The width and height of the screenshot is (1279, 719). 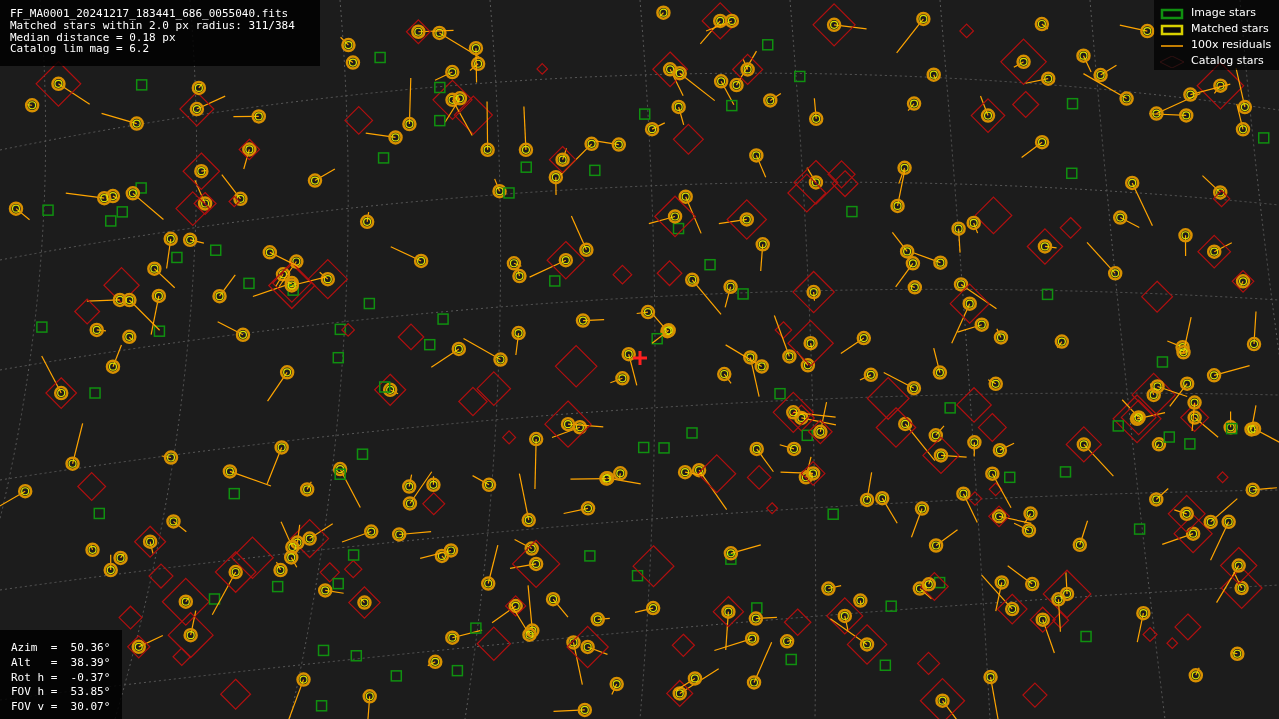 I want to click on info-text: Catalog lim mag = 6.2, so click(x=80, y=49).